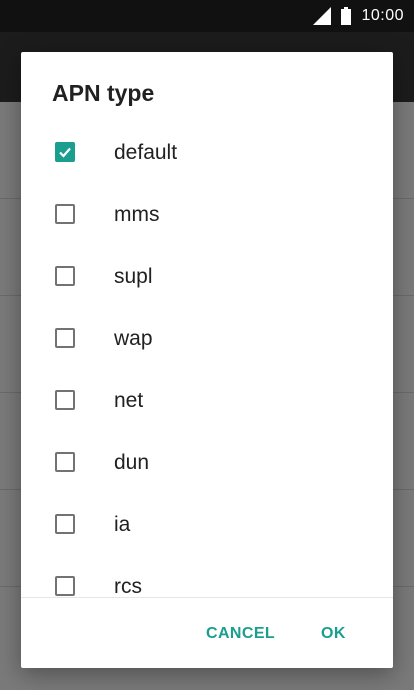  What do you see at coordinates (207, 464) in the screenshot?
I see `option-dun: dun` at bounding box center [207, 464].